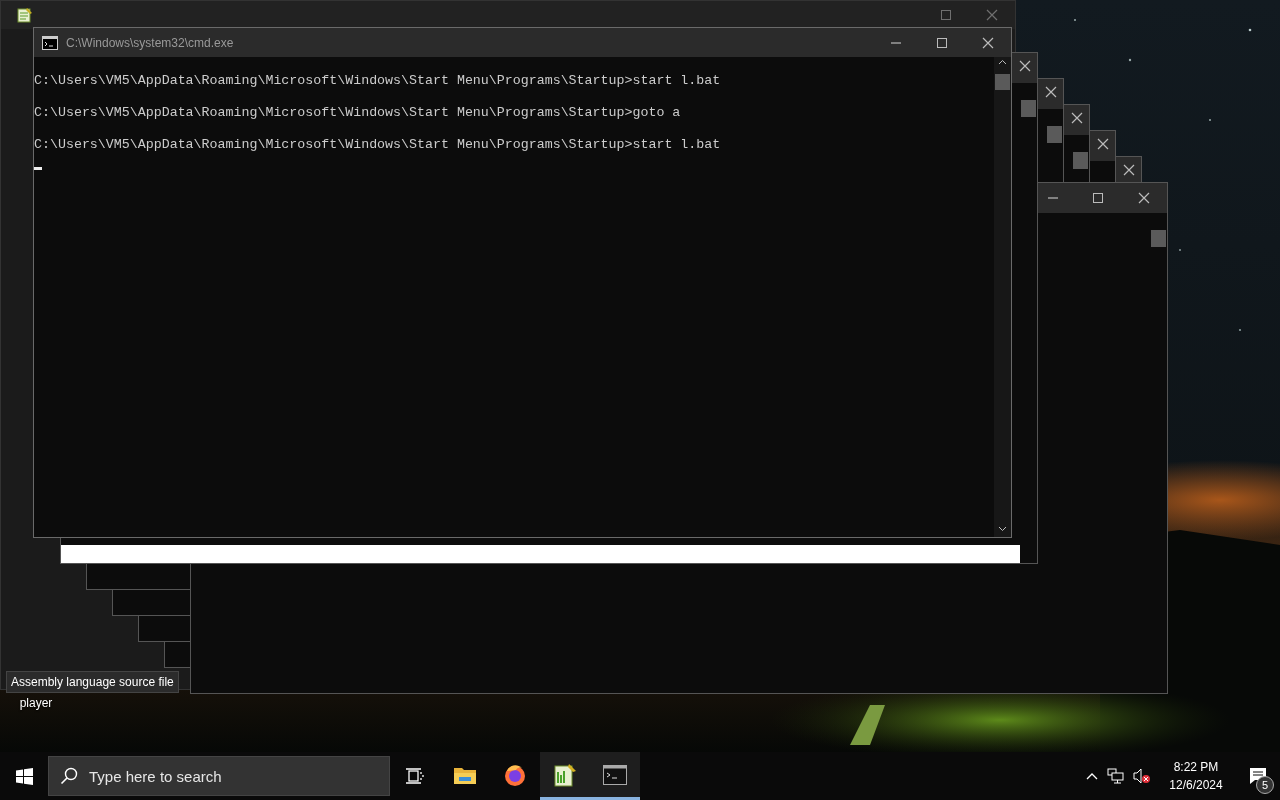  Describe the element at coordinates (38, 168) in the screenshot. I see `text-cursor` at that location.